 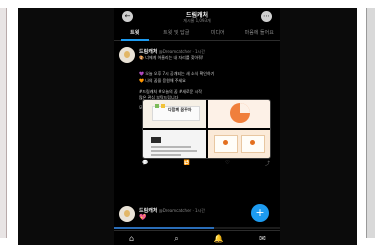 What do you see at coordinates (218, 238) in the screenshot?
I see `notifications-icon: 🔔` at bounding box center [218, 238].